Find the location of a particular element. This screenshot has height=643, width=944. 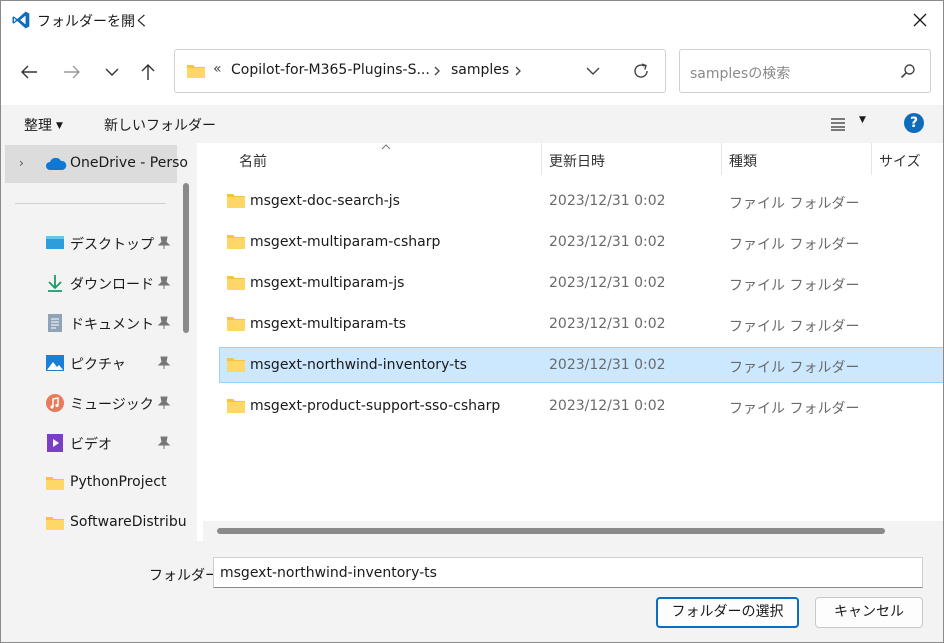

column-header-label: 種類 is located at coordinates (743, 162).